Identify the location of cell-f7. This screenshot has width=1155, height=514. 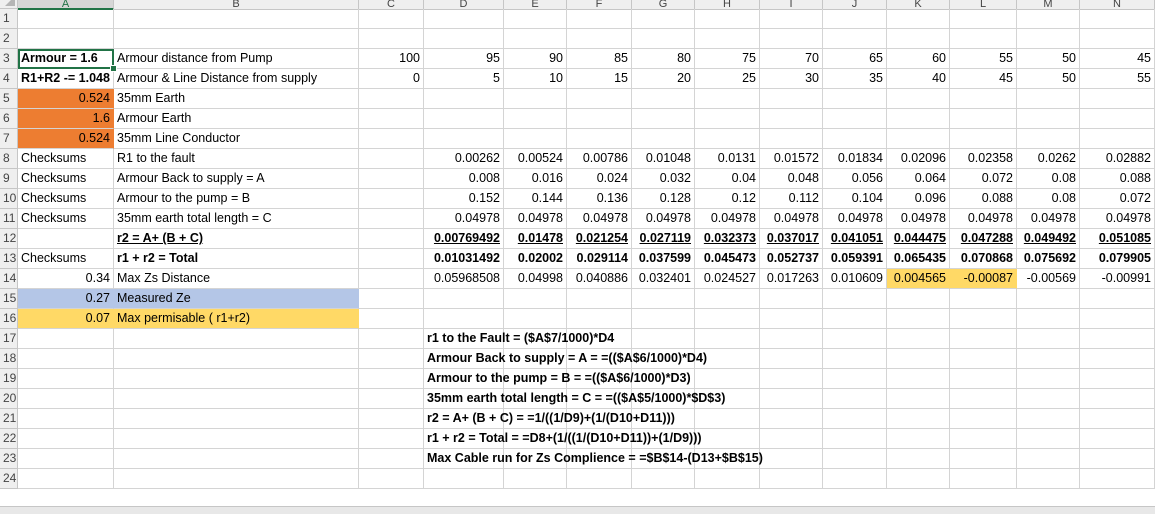
(599, 139).